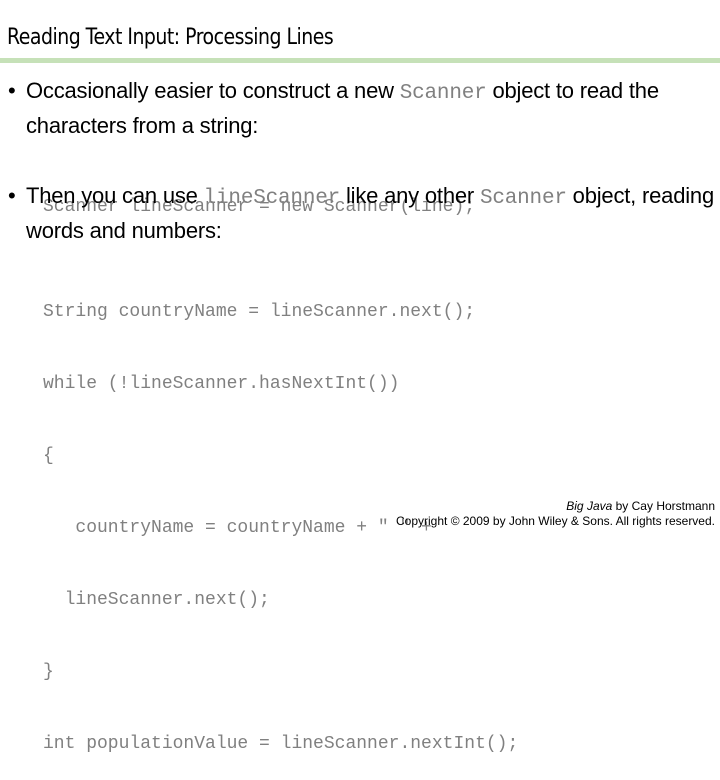 The width and height of the screenshot is (720, 780). Describe the element at coordinates (213, 90) in the screenshot. I see `bullet-text-segment: Occasionally easier to construct a new` at that location.